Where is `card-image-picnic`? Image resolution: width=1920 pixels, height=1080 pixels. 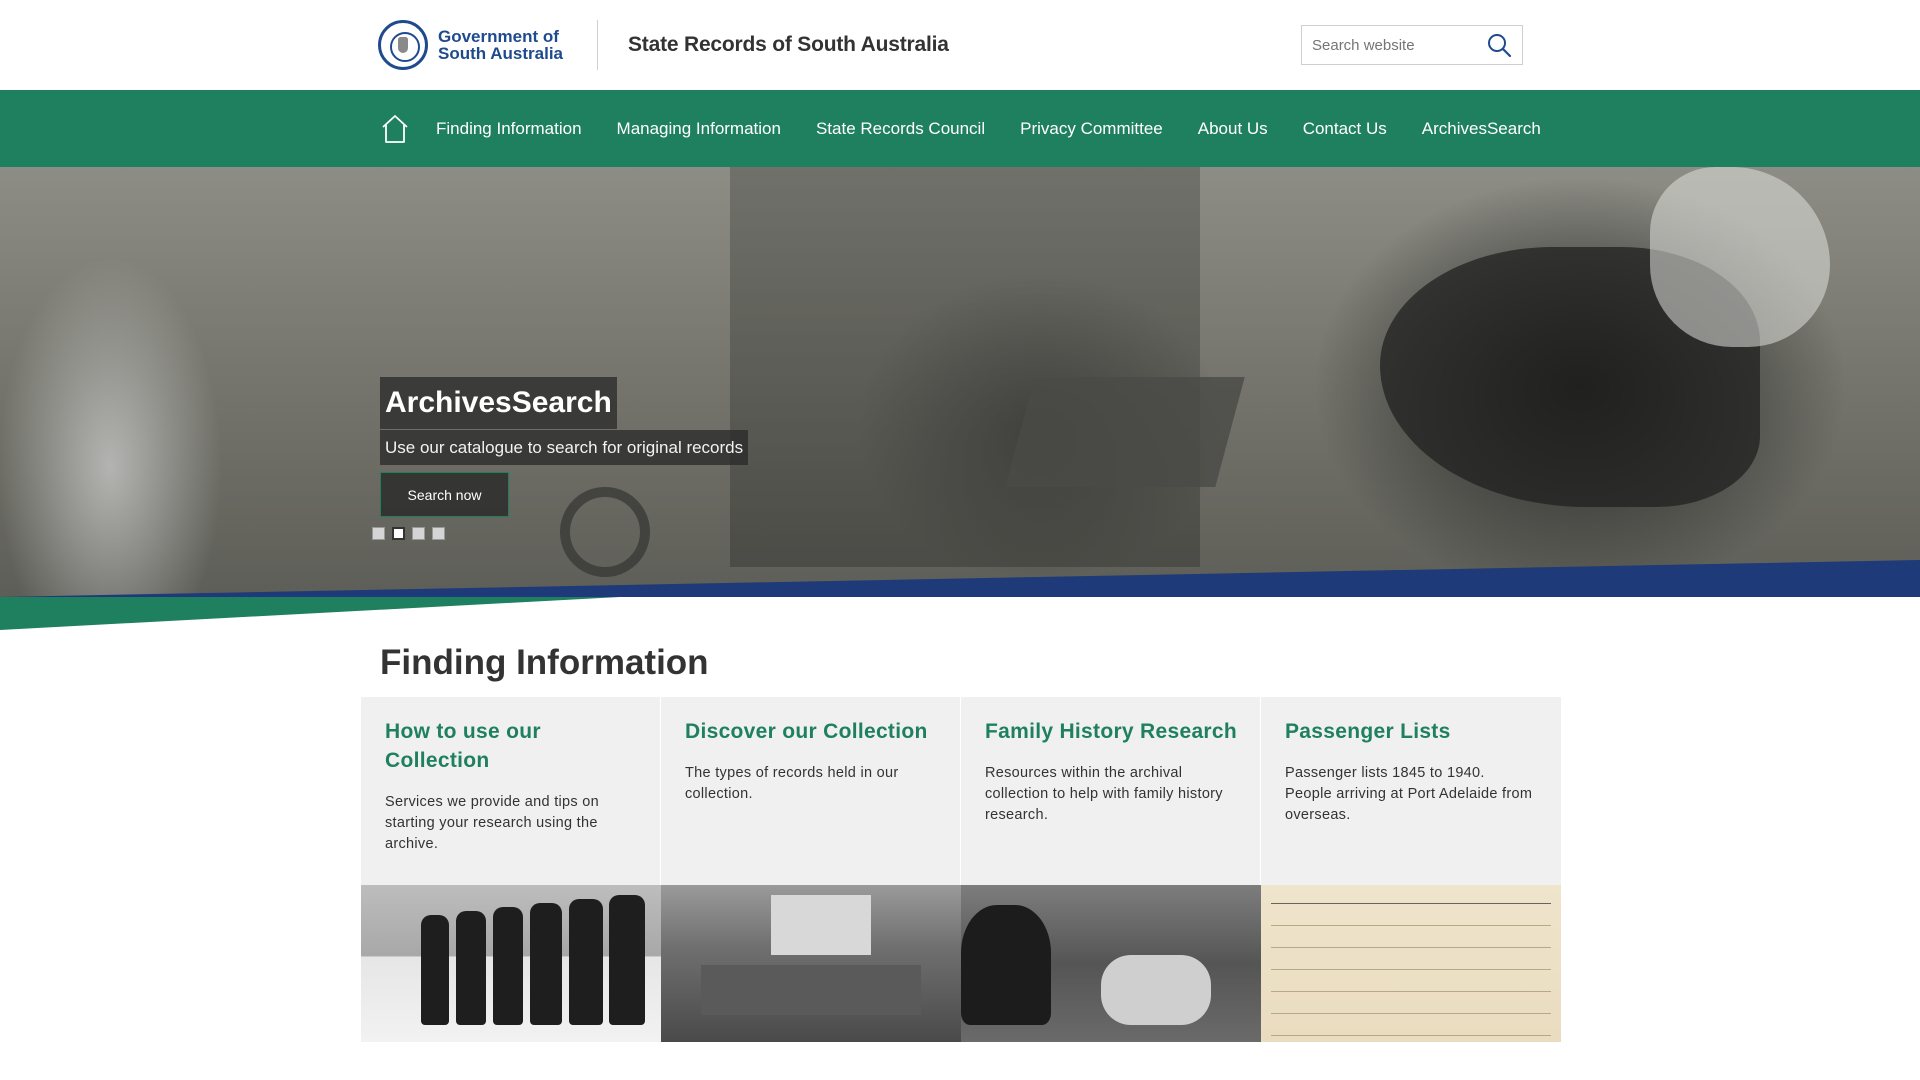 card-image-picnic is located at coordinates (1111, 963).